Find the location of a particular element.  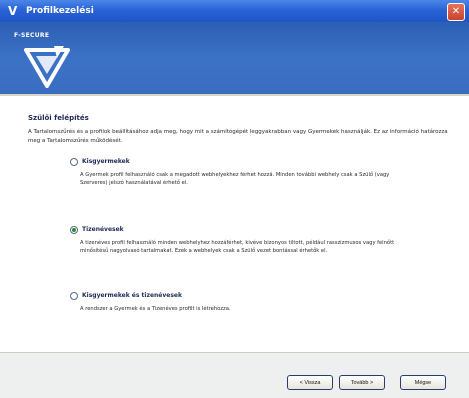

page-heading: Szülői felépítés is located at coordinates (58, 118).